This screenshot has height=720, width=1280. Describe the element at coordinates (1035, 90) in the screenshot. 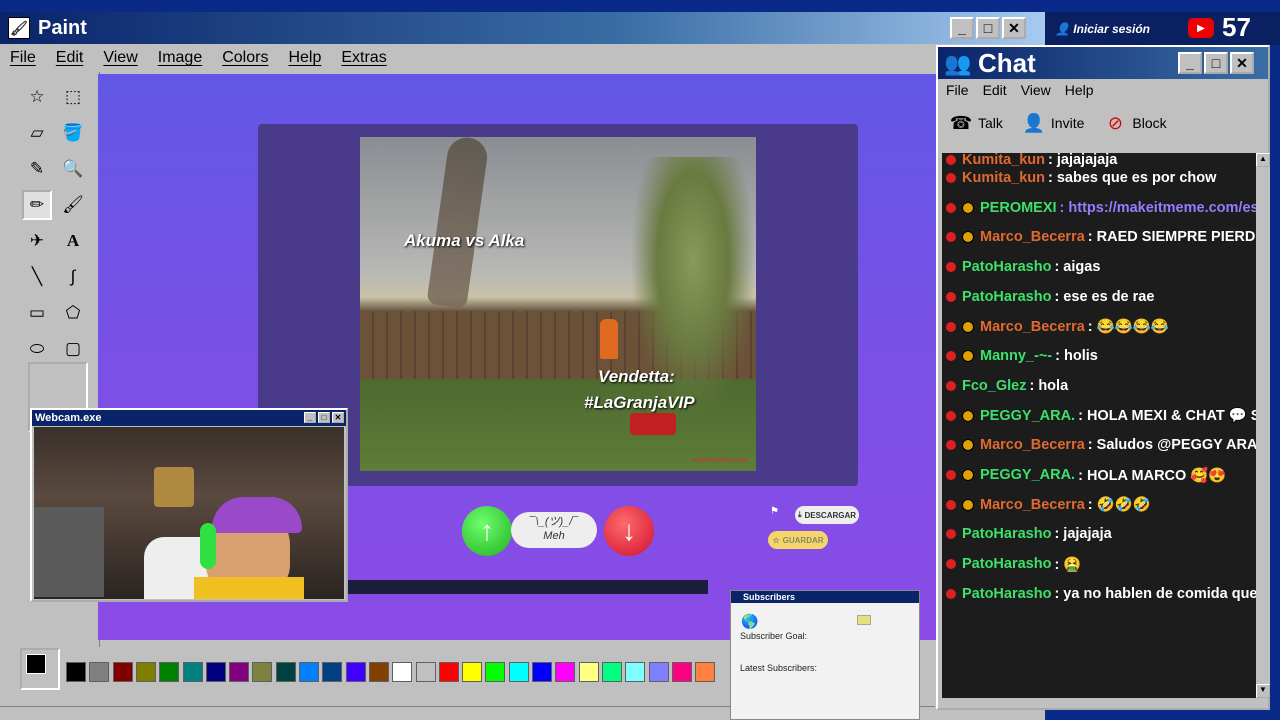

I see `chat-menu-view: View` at that location.